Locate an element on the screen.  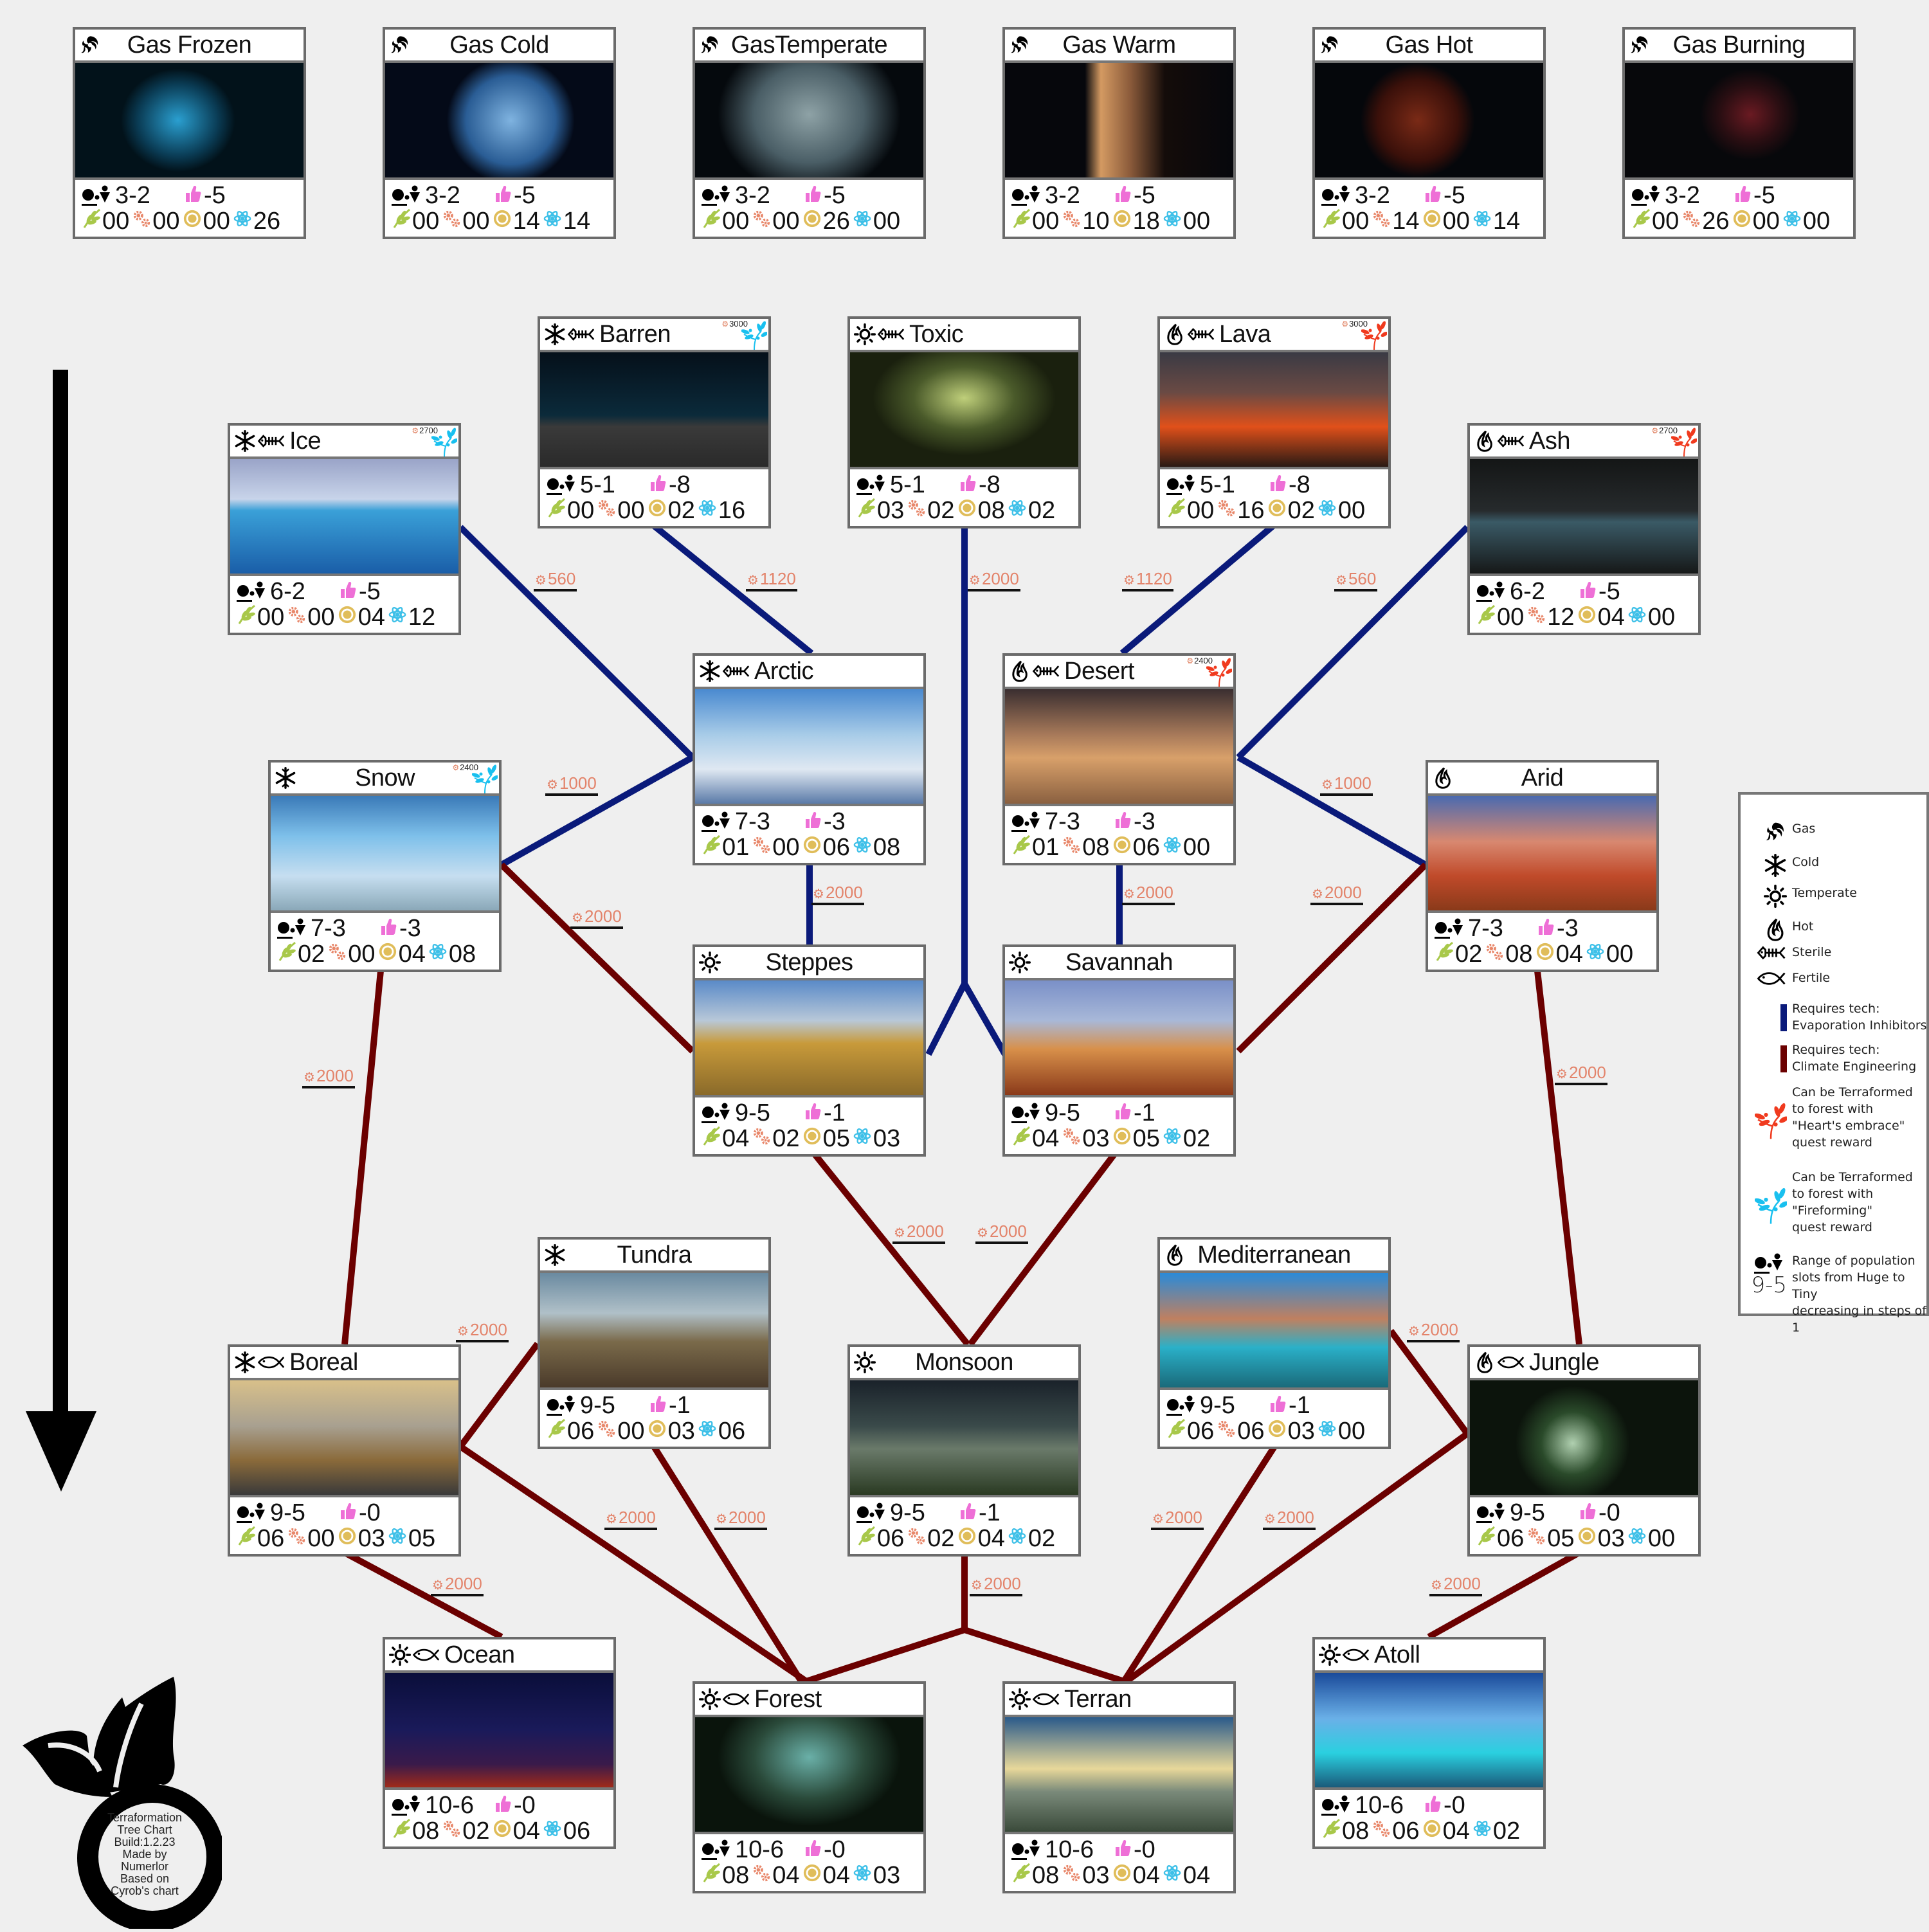
planet-name: Snow is located at coordinates (384, 777).